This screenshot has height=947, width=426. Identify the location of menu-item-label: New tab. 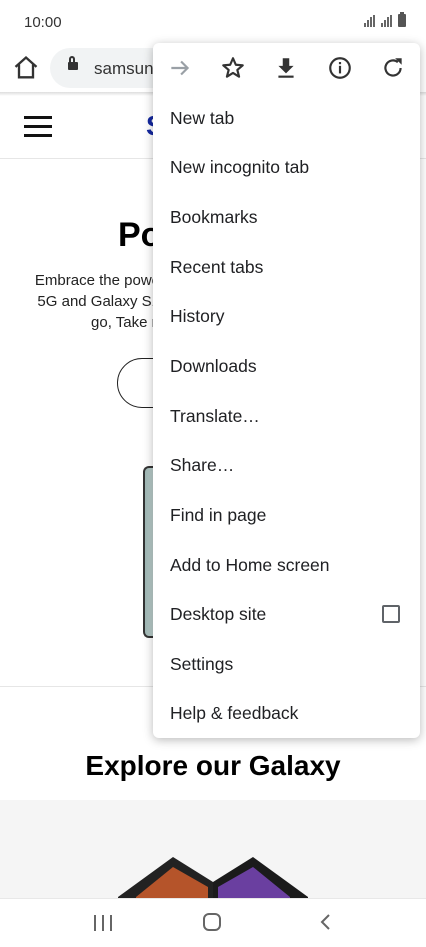
(202, 118).